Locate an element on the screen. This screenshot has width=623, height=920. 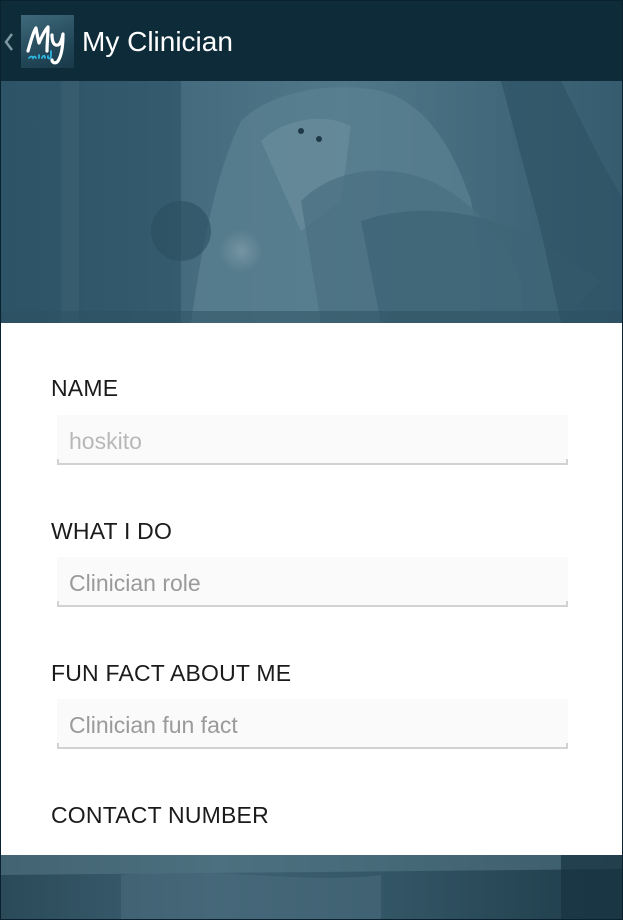
what-i-do-input is located at coordinates (309, 583).